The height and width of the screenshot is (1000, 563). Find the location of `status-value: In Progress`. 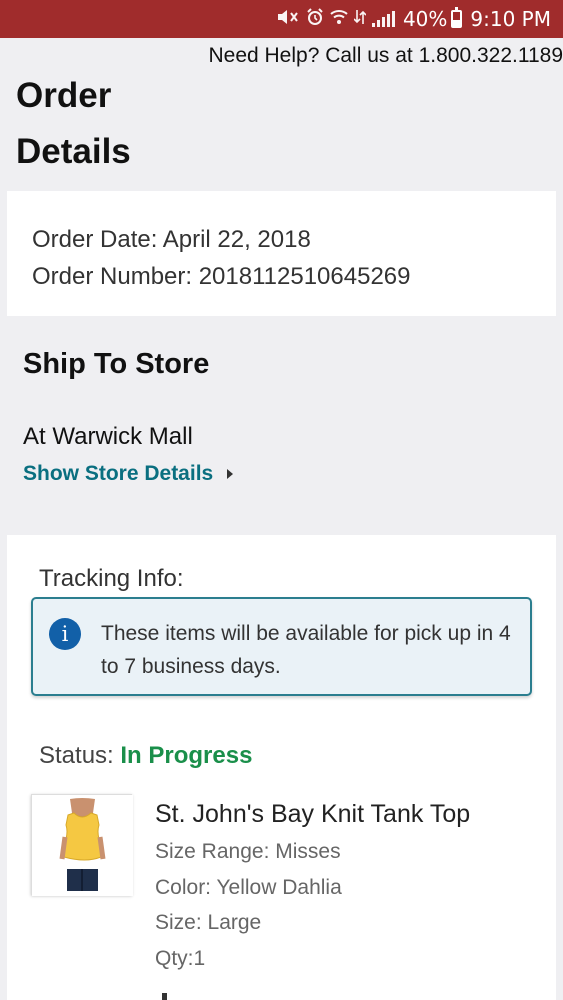

status-value: In Progress is located at coordinates (186, 755).